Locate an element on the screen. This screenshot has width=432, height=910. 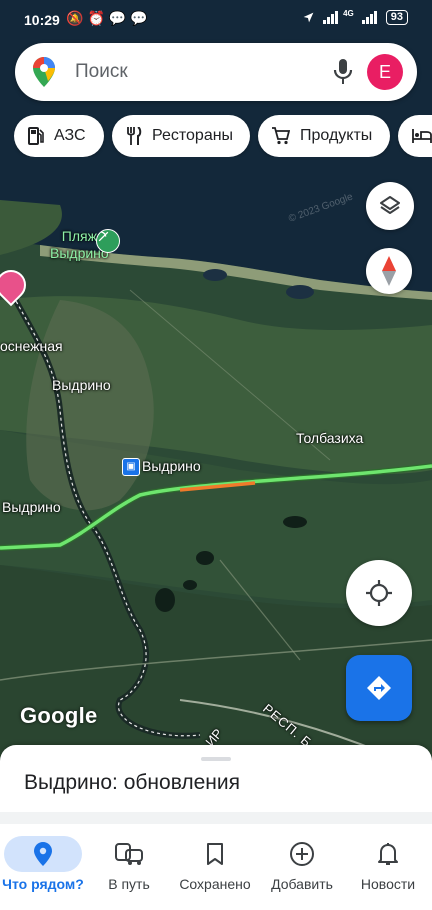
layers-icon is located at coordinates (390, 205).